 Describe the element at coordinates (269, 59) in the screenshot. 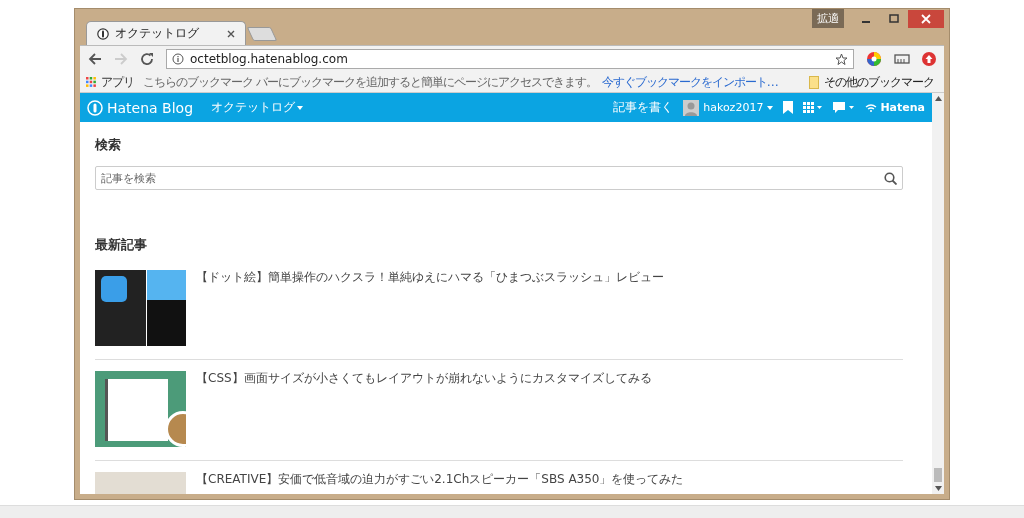

I see `url-text: octetblog.hatenablog.com` at that location.